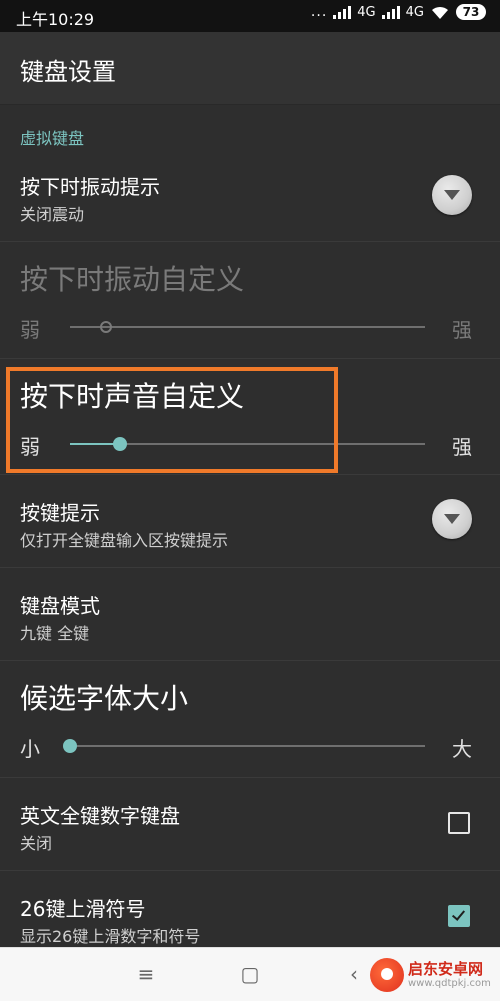  Describe the element at coordinates (459, 823) in the screenshot. I see `english-number-checkbox` at that location.